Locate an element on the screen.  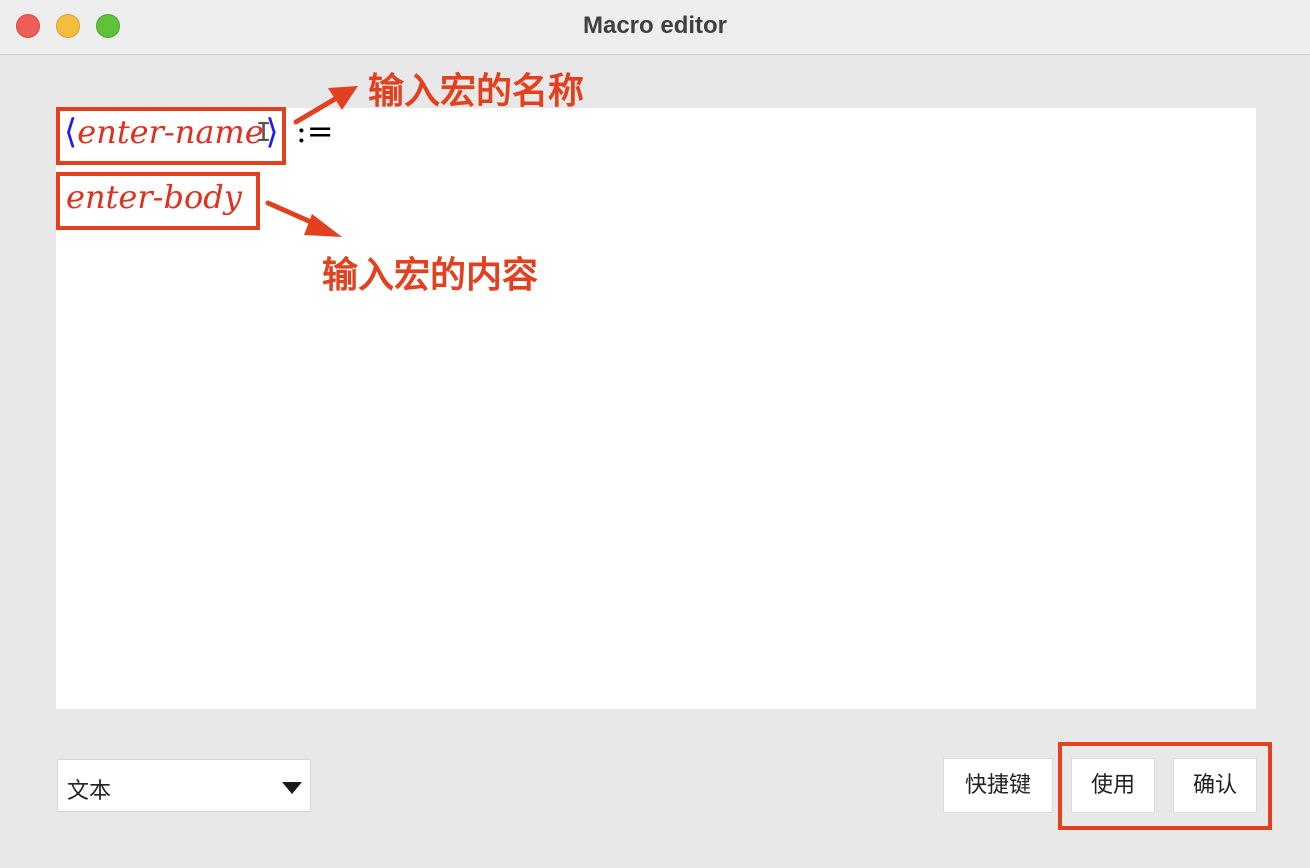
shortcut-button: 快捷键 is located at coordinates (998, 785).